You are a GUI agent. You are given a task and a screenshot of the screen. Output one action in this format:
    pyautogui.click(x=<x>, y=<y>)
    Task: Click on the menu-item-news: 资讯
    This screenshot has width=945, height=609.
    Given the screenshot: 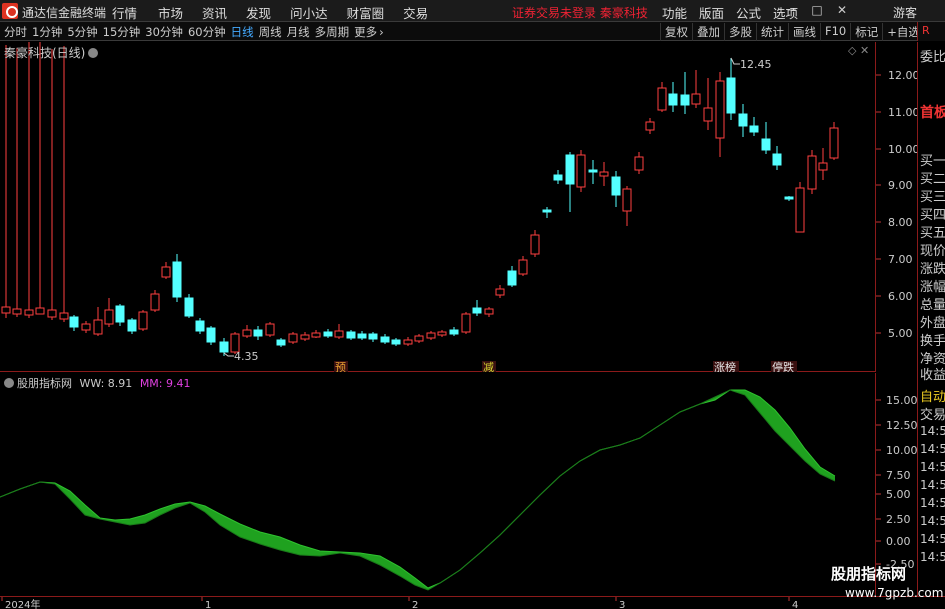 What is the action you would take?
    pyautogui.click(x=214, y=12)
    